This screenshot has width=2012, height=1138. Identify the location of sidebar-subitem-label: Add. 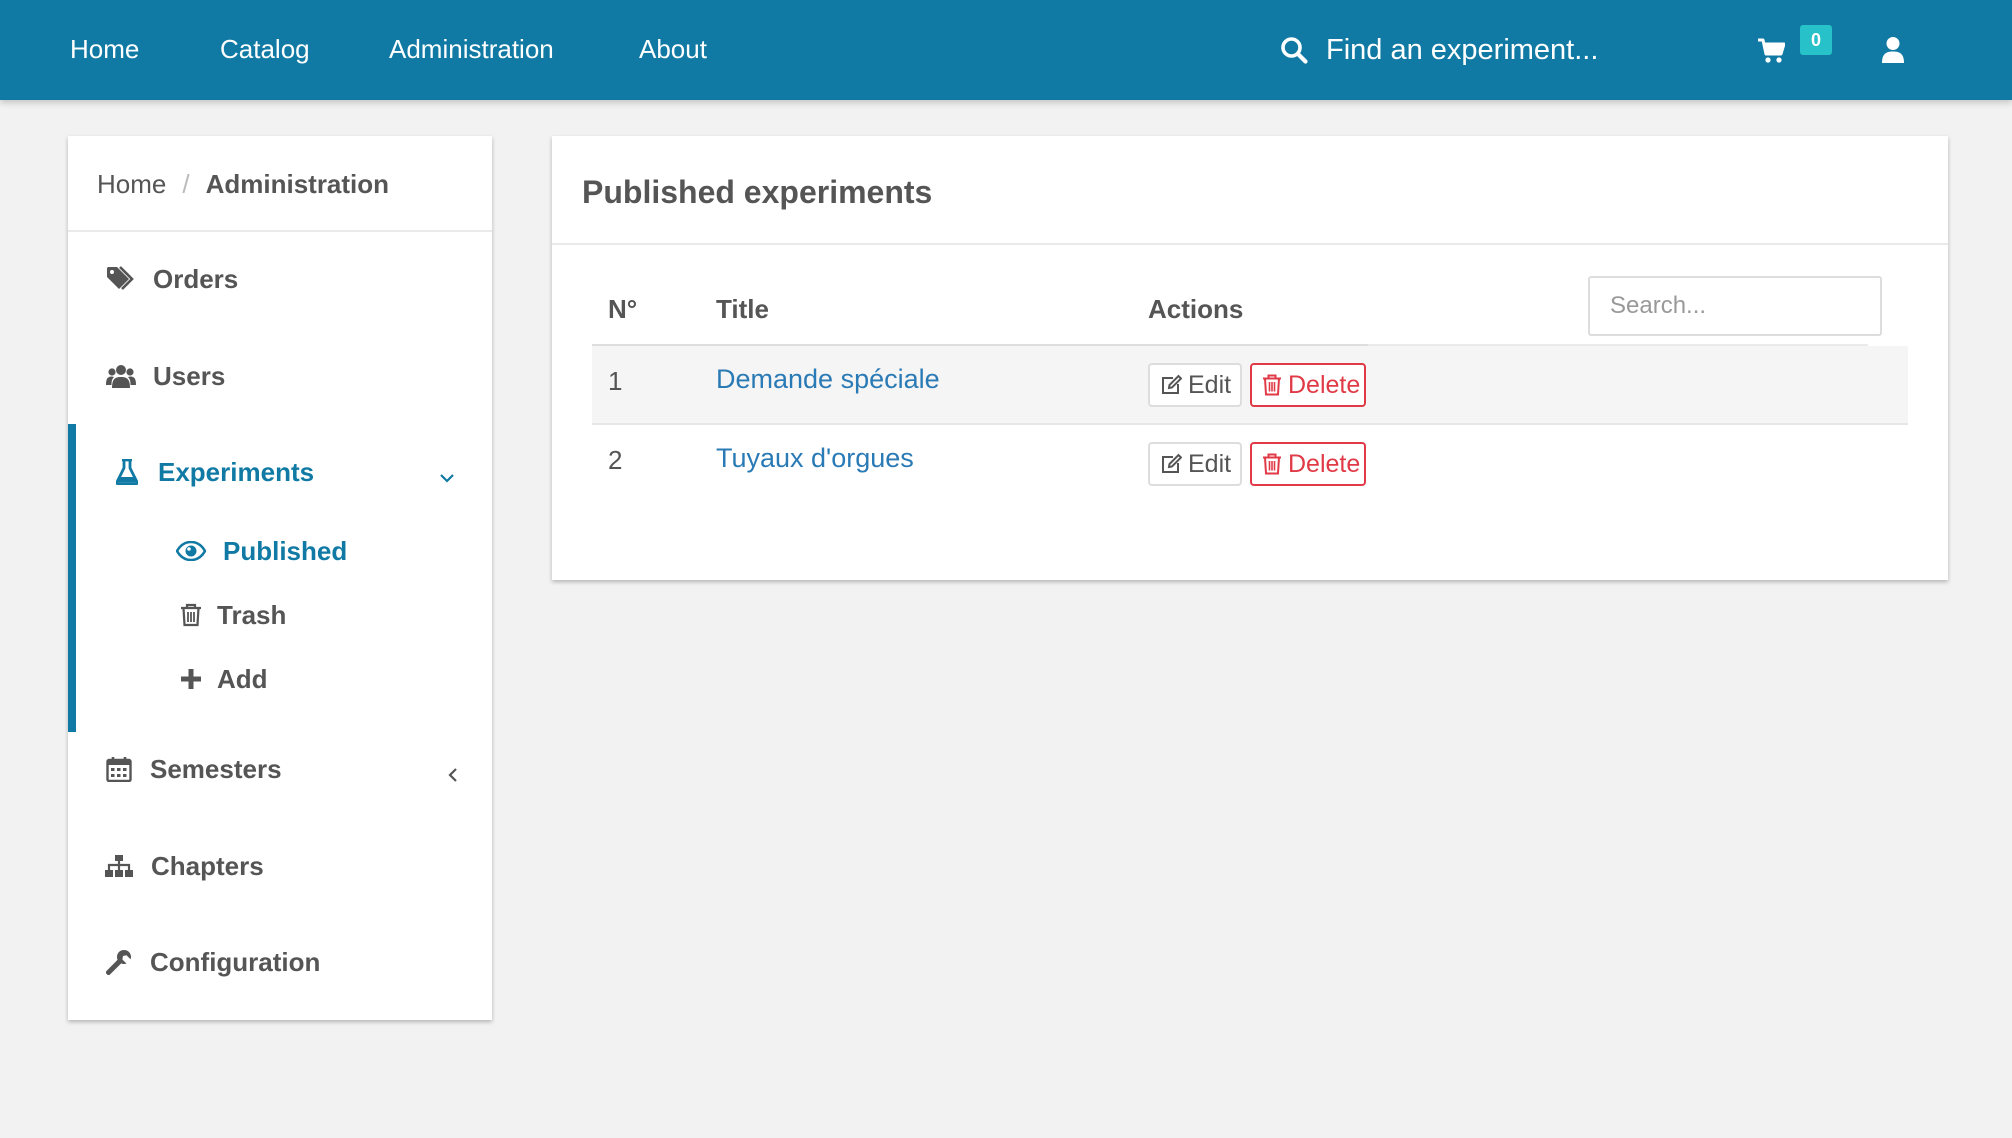
(242, 678).